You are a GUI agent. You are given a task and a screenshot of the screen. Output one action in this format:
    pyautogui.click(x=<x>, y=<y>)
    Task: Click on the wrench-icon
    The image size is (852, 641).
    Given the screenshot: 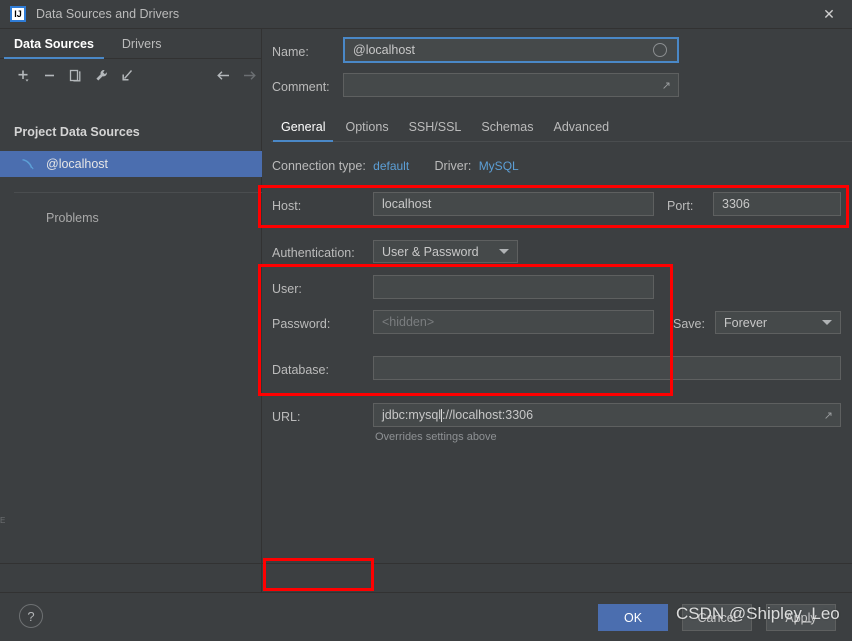 What is the action you would take?
    pyautogui.click(x=101, y=75)
    